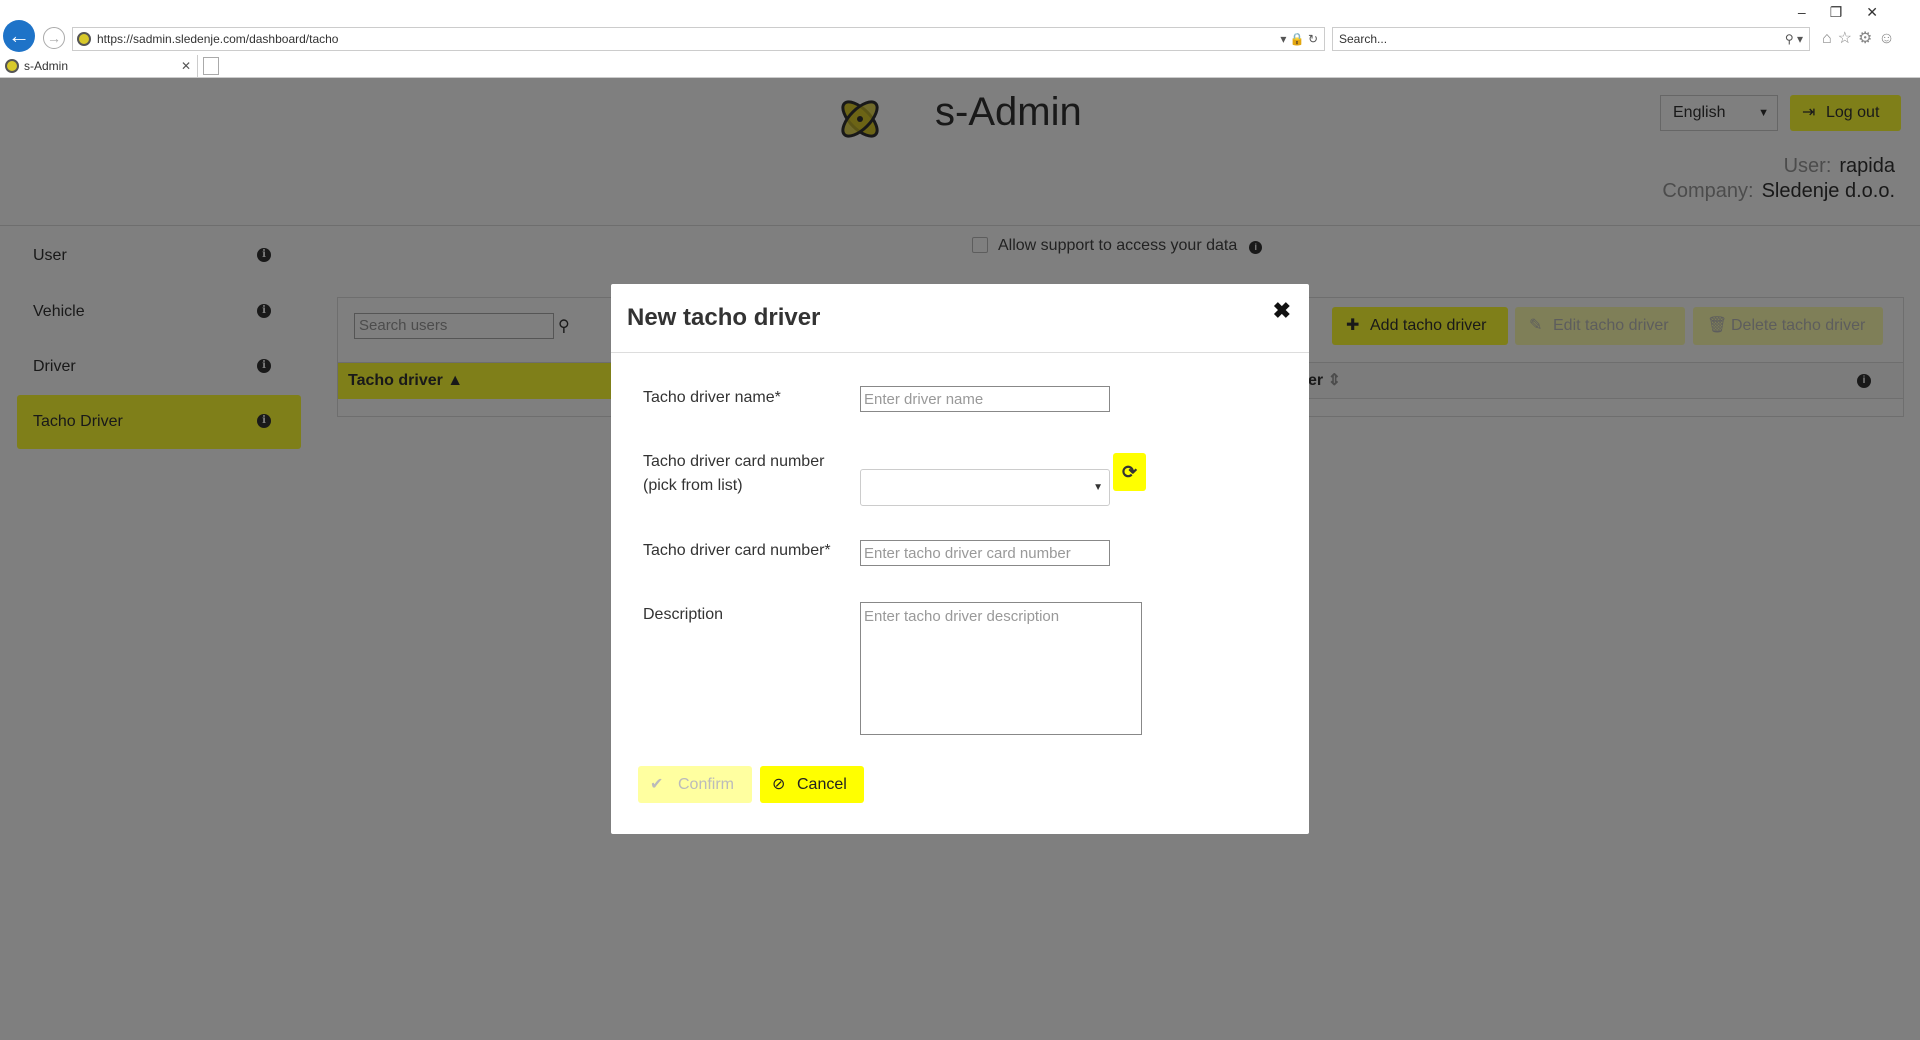 The height and width of the screenshot is (1040, 1920). I want to click on new-tab-button, so click(211, 66).